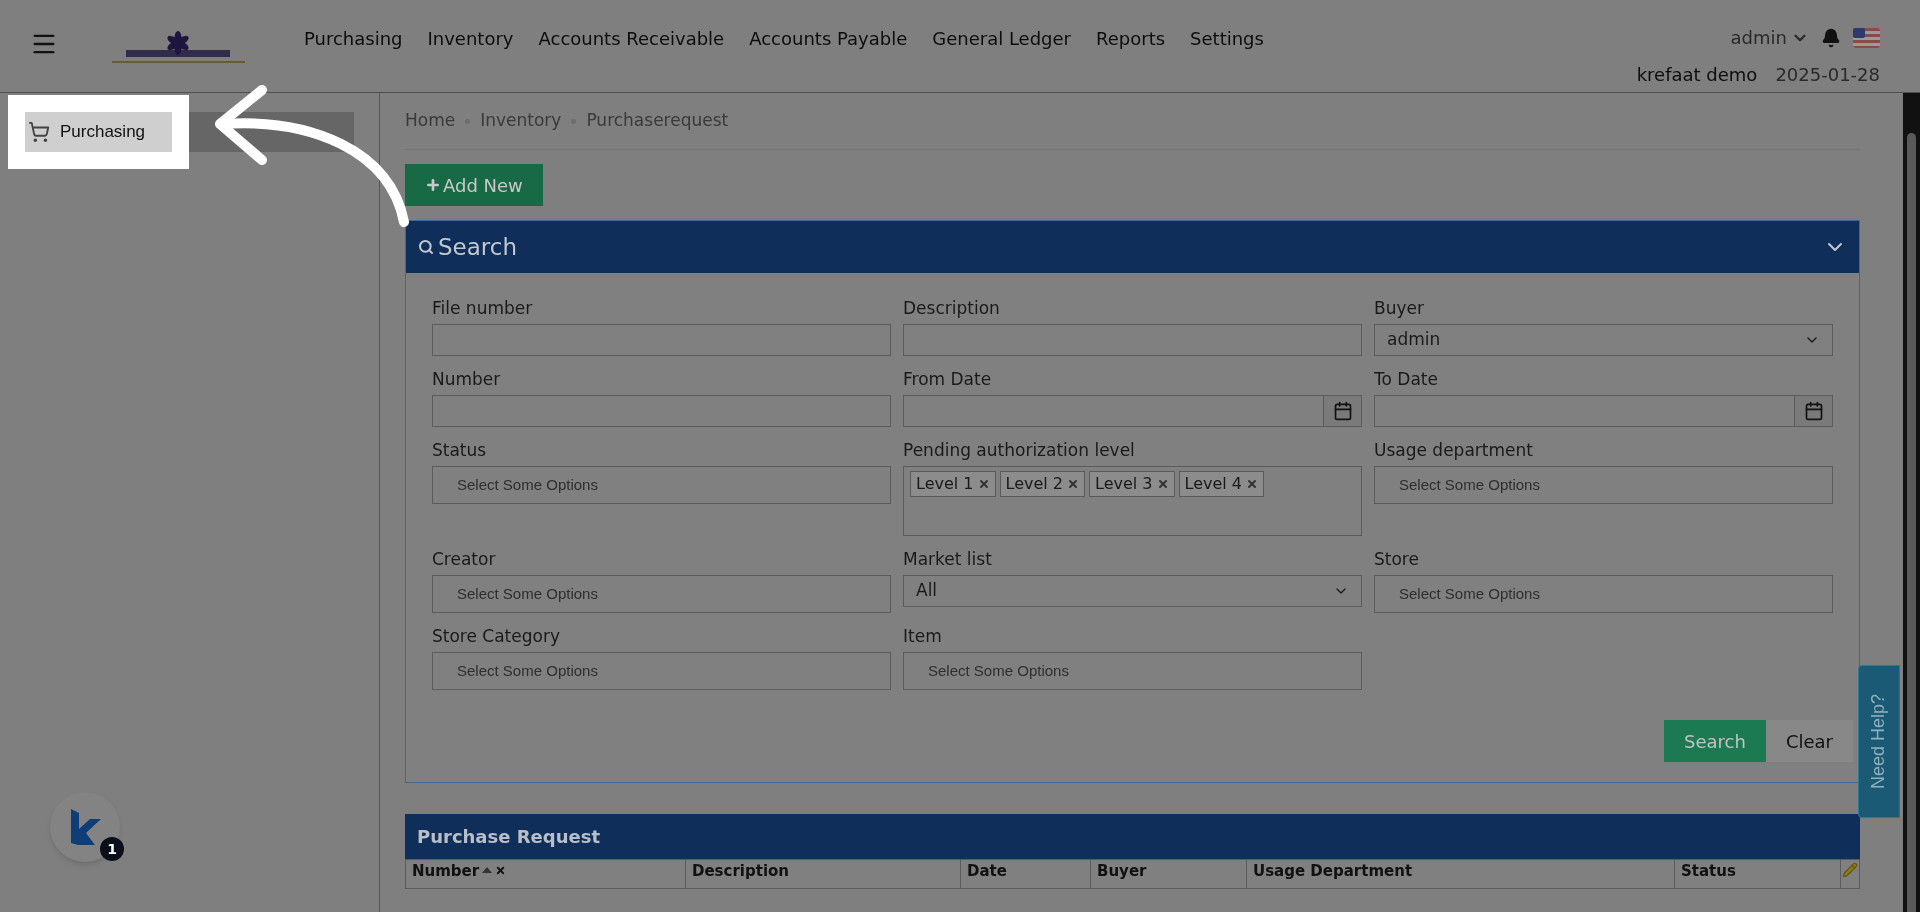 This screenshot has height=912, width=1920. I want to click on column-header: Number, so click(546, 874).